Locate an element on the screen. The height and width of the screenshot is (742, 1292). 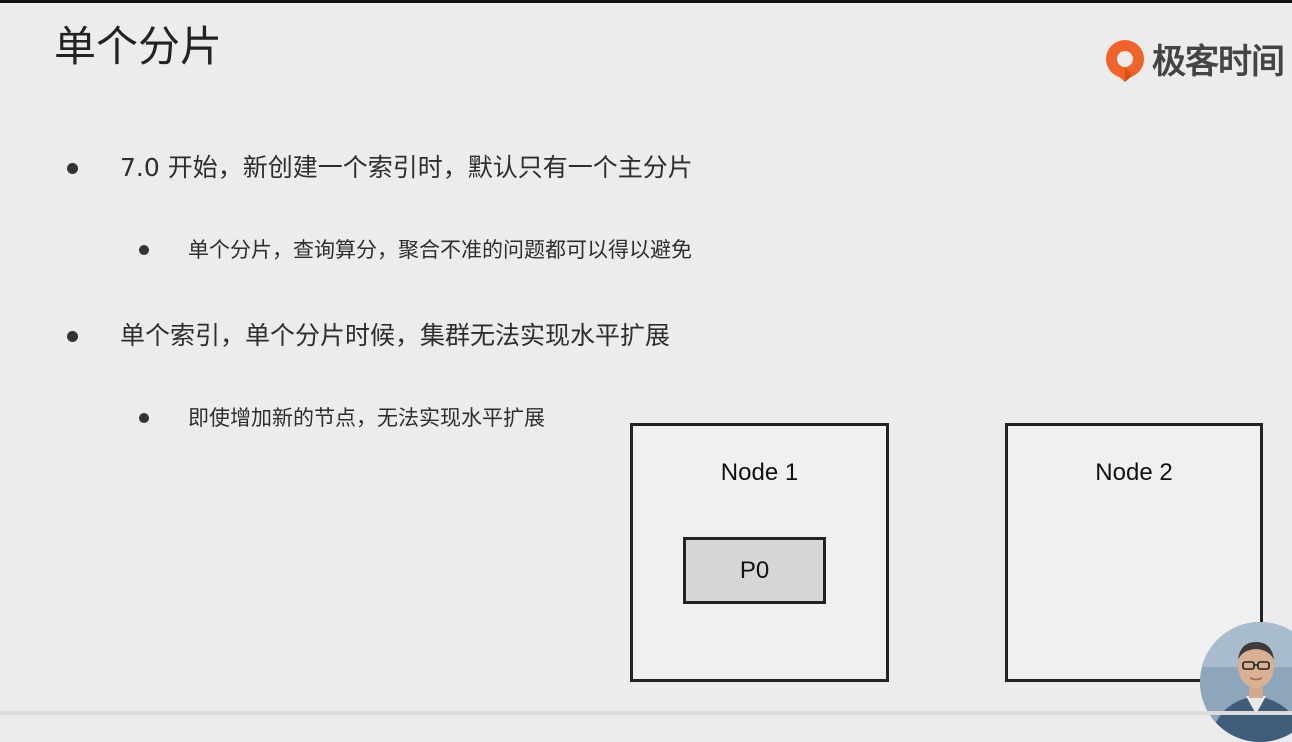
bullet-item: 单个索引，单个分片时候，集群无法实现水平扩展 is located at coordinates (368, 336).